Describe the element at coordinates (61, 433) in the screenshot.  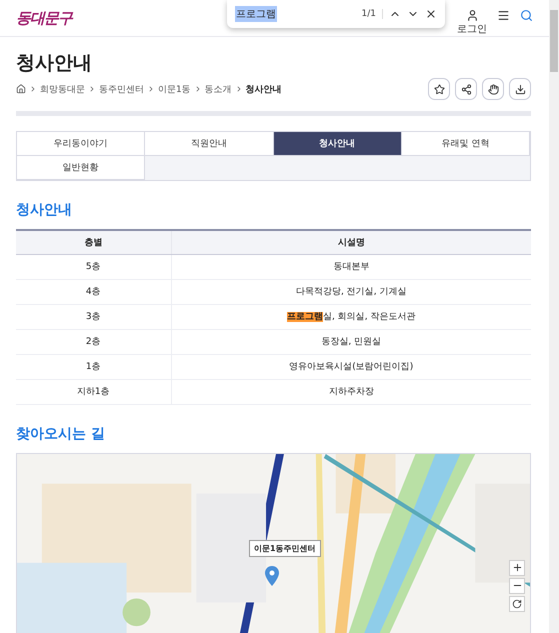
I see `section-title: 찾아오시는 길` at that location.